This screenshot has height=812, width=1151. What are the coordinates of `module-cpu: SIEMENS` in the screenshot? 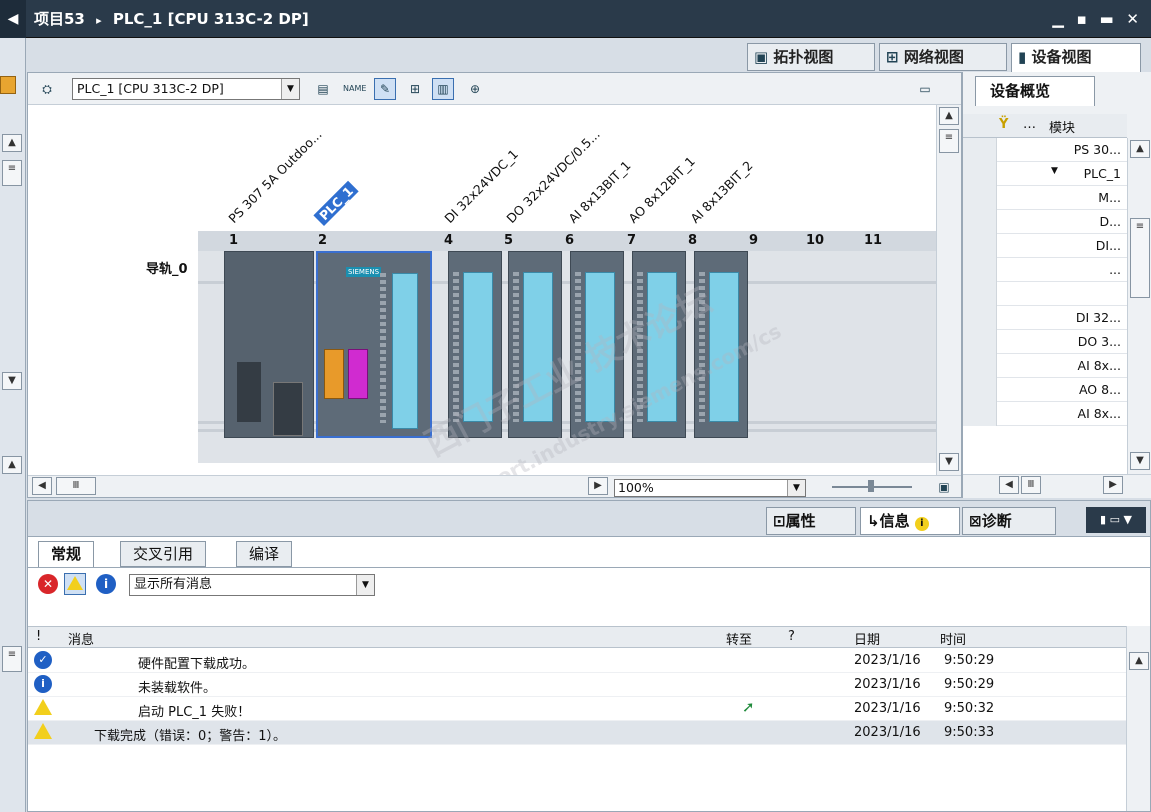 It's located at (374, 344).